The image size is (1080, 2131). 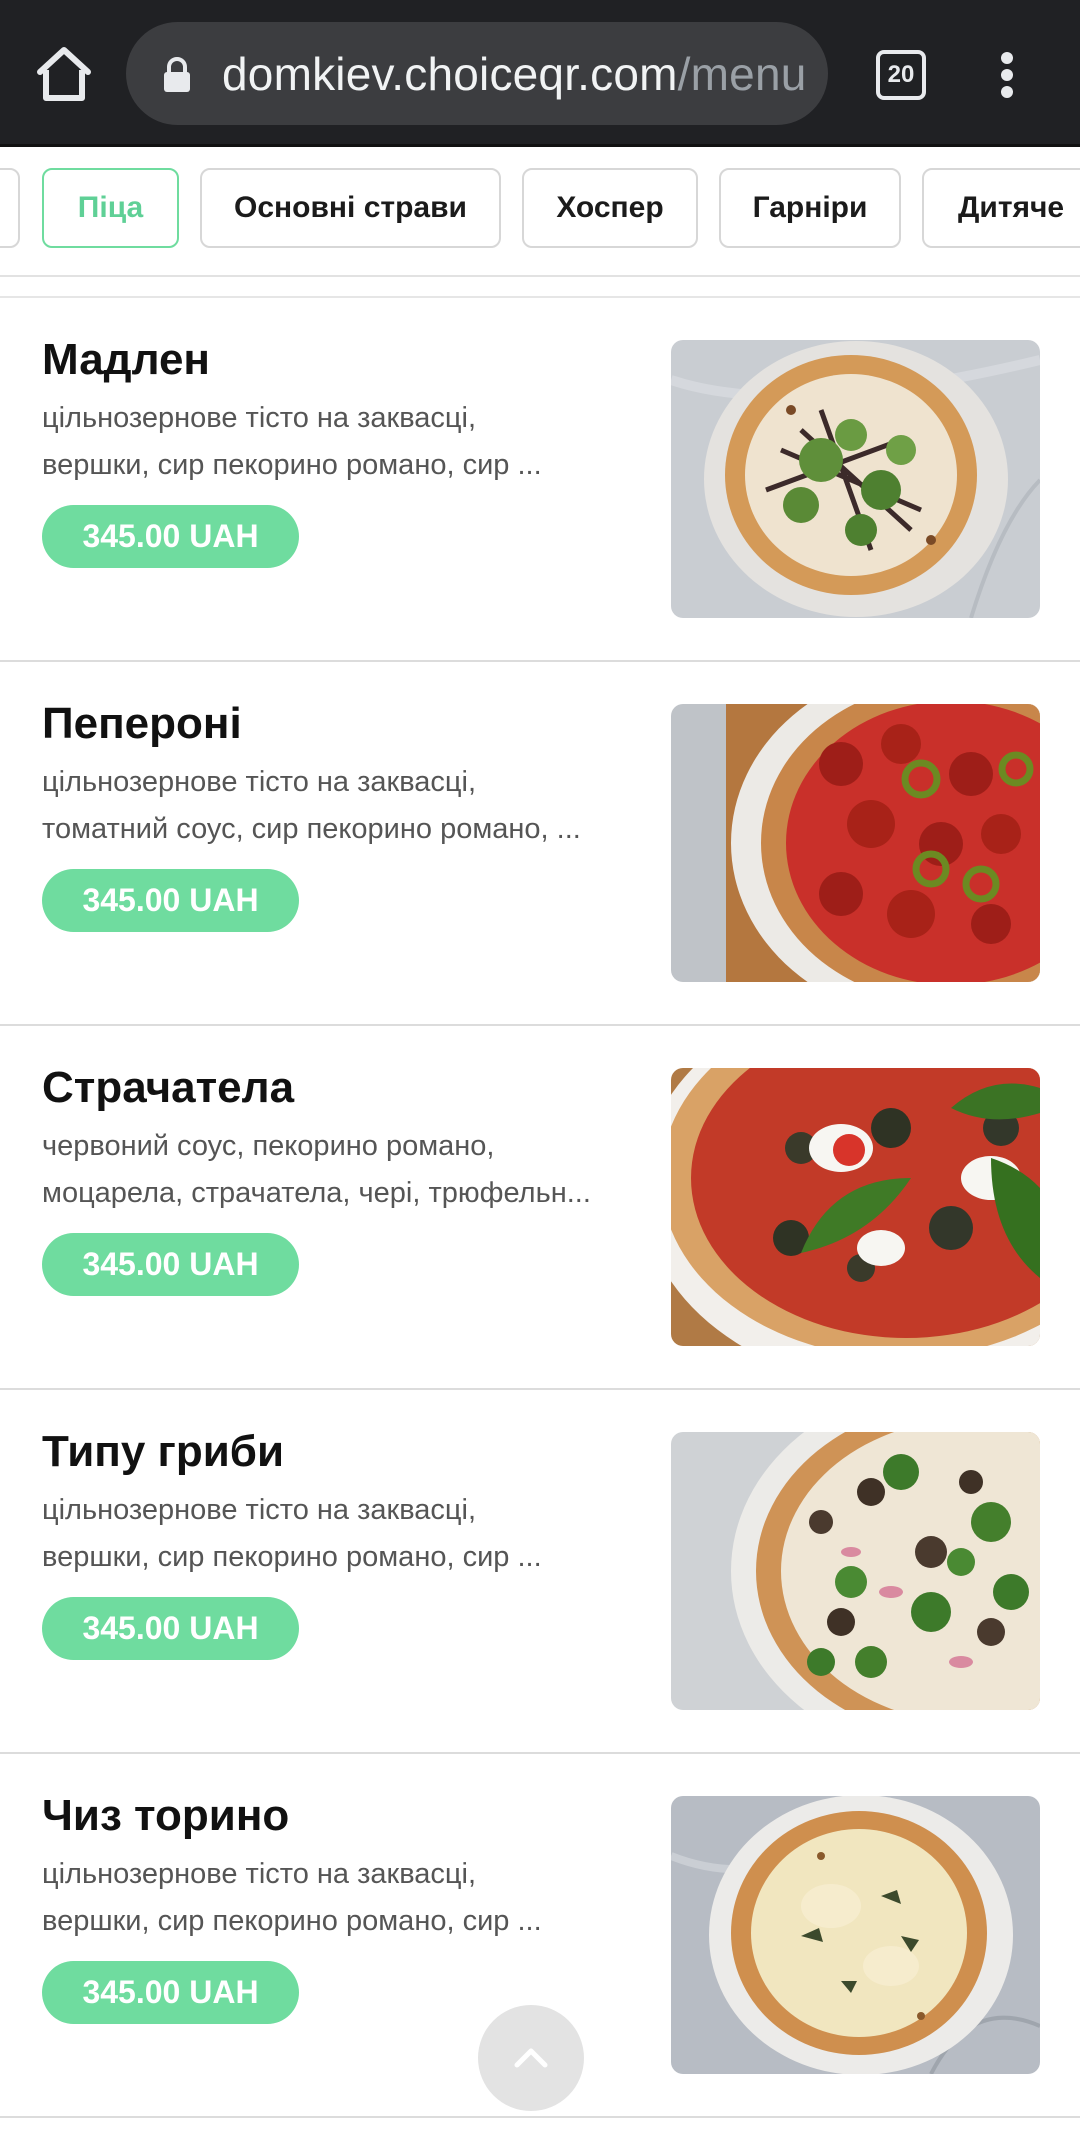 I want to click on item-title: Чиз торино, so click(x=166, y=1815).